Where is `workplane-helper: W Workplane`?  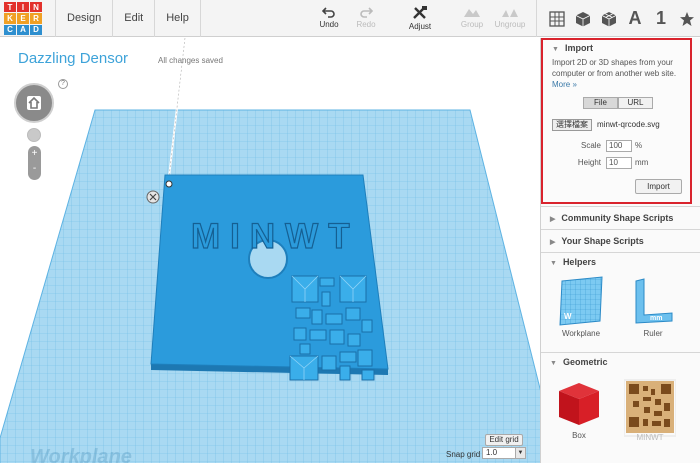
workplane-helper: W Workplane is located at coordinates (581, 306).